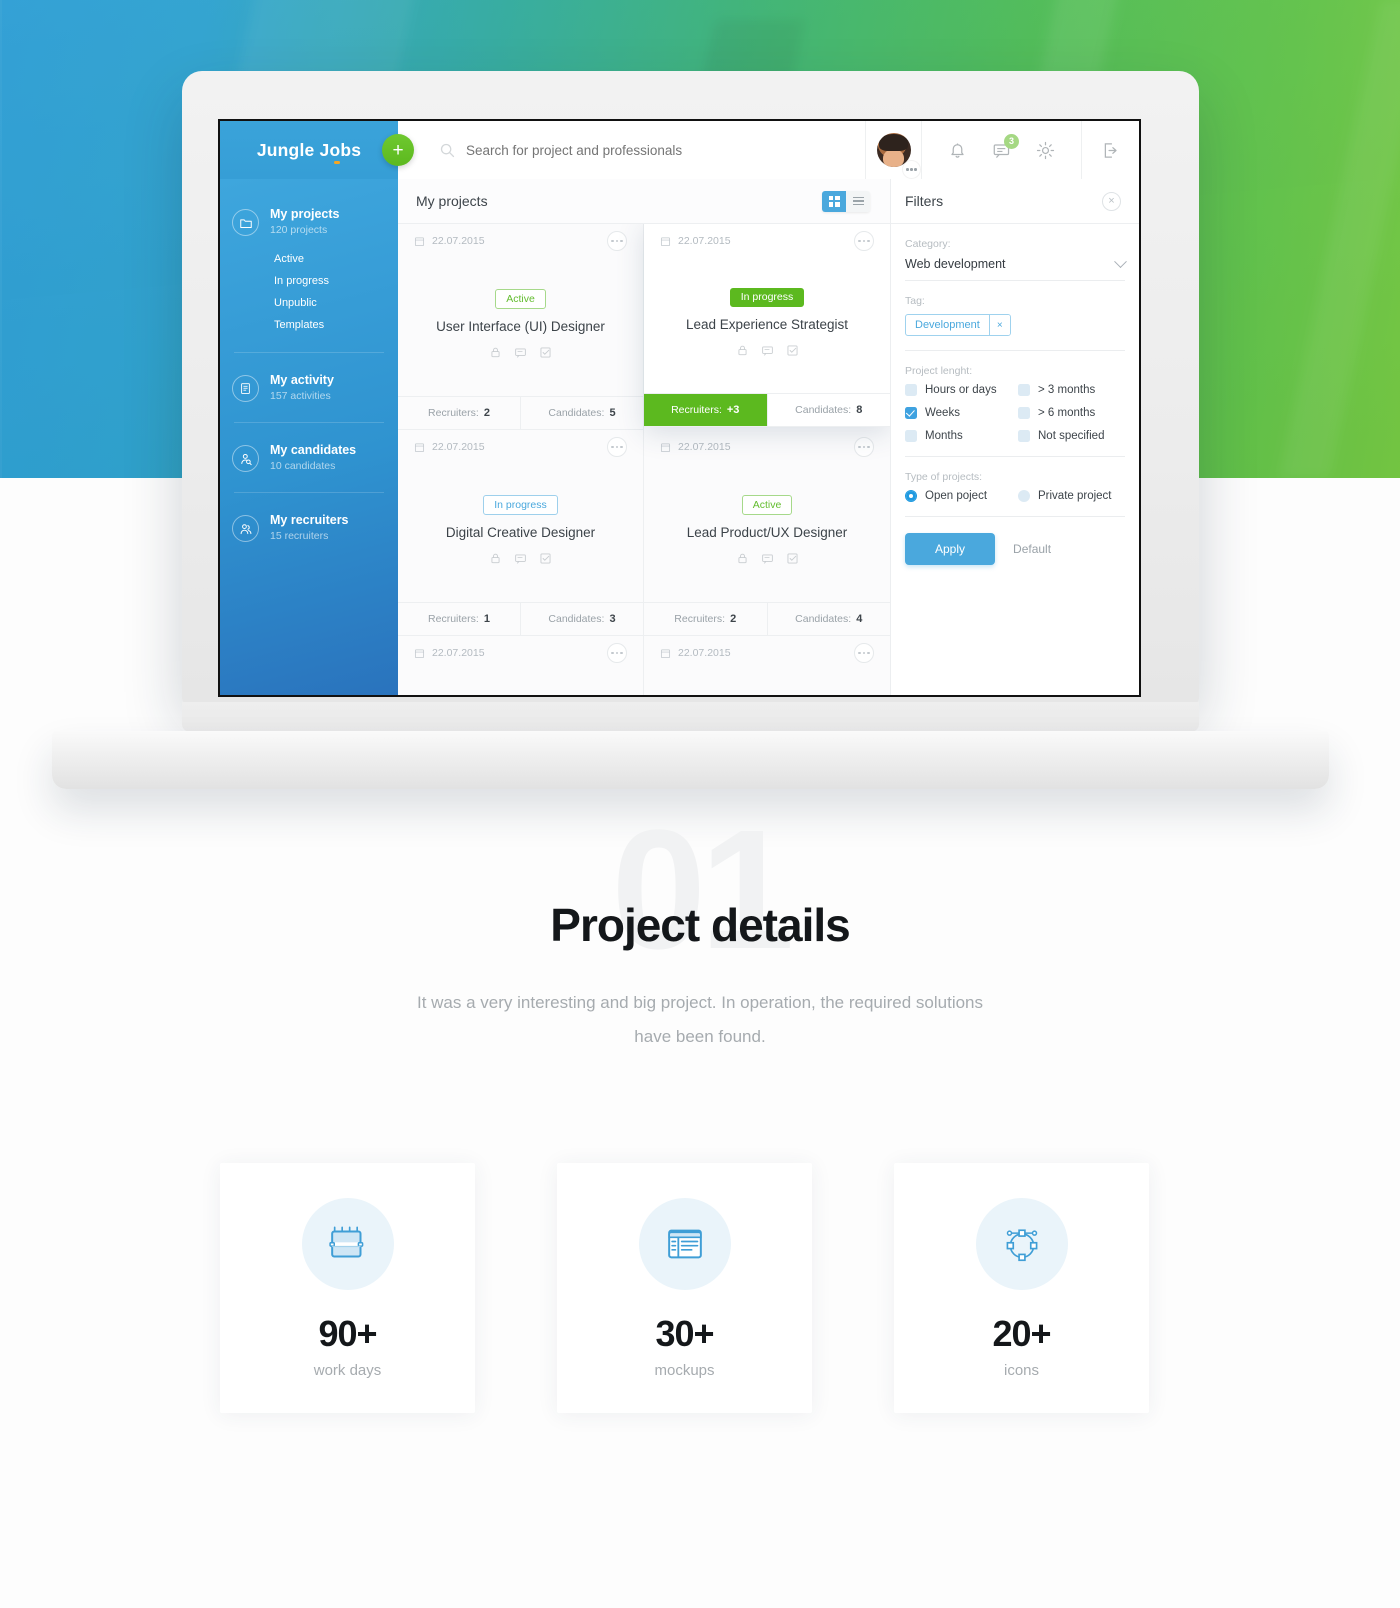 Image resolution: width=1400 pixels, height=1608 pixels. I want to click on radio-open-project: Open poject, so click(958, 496).